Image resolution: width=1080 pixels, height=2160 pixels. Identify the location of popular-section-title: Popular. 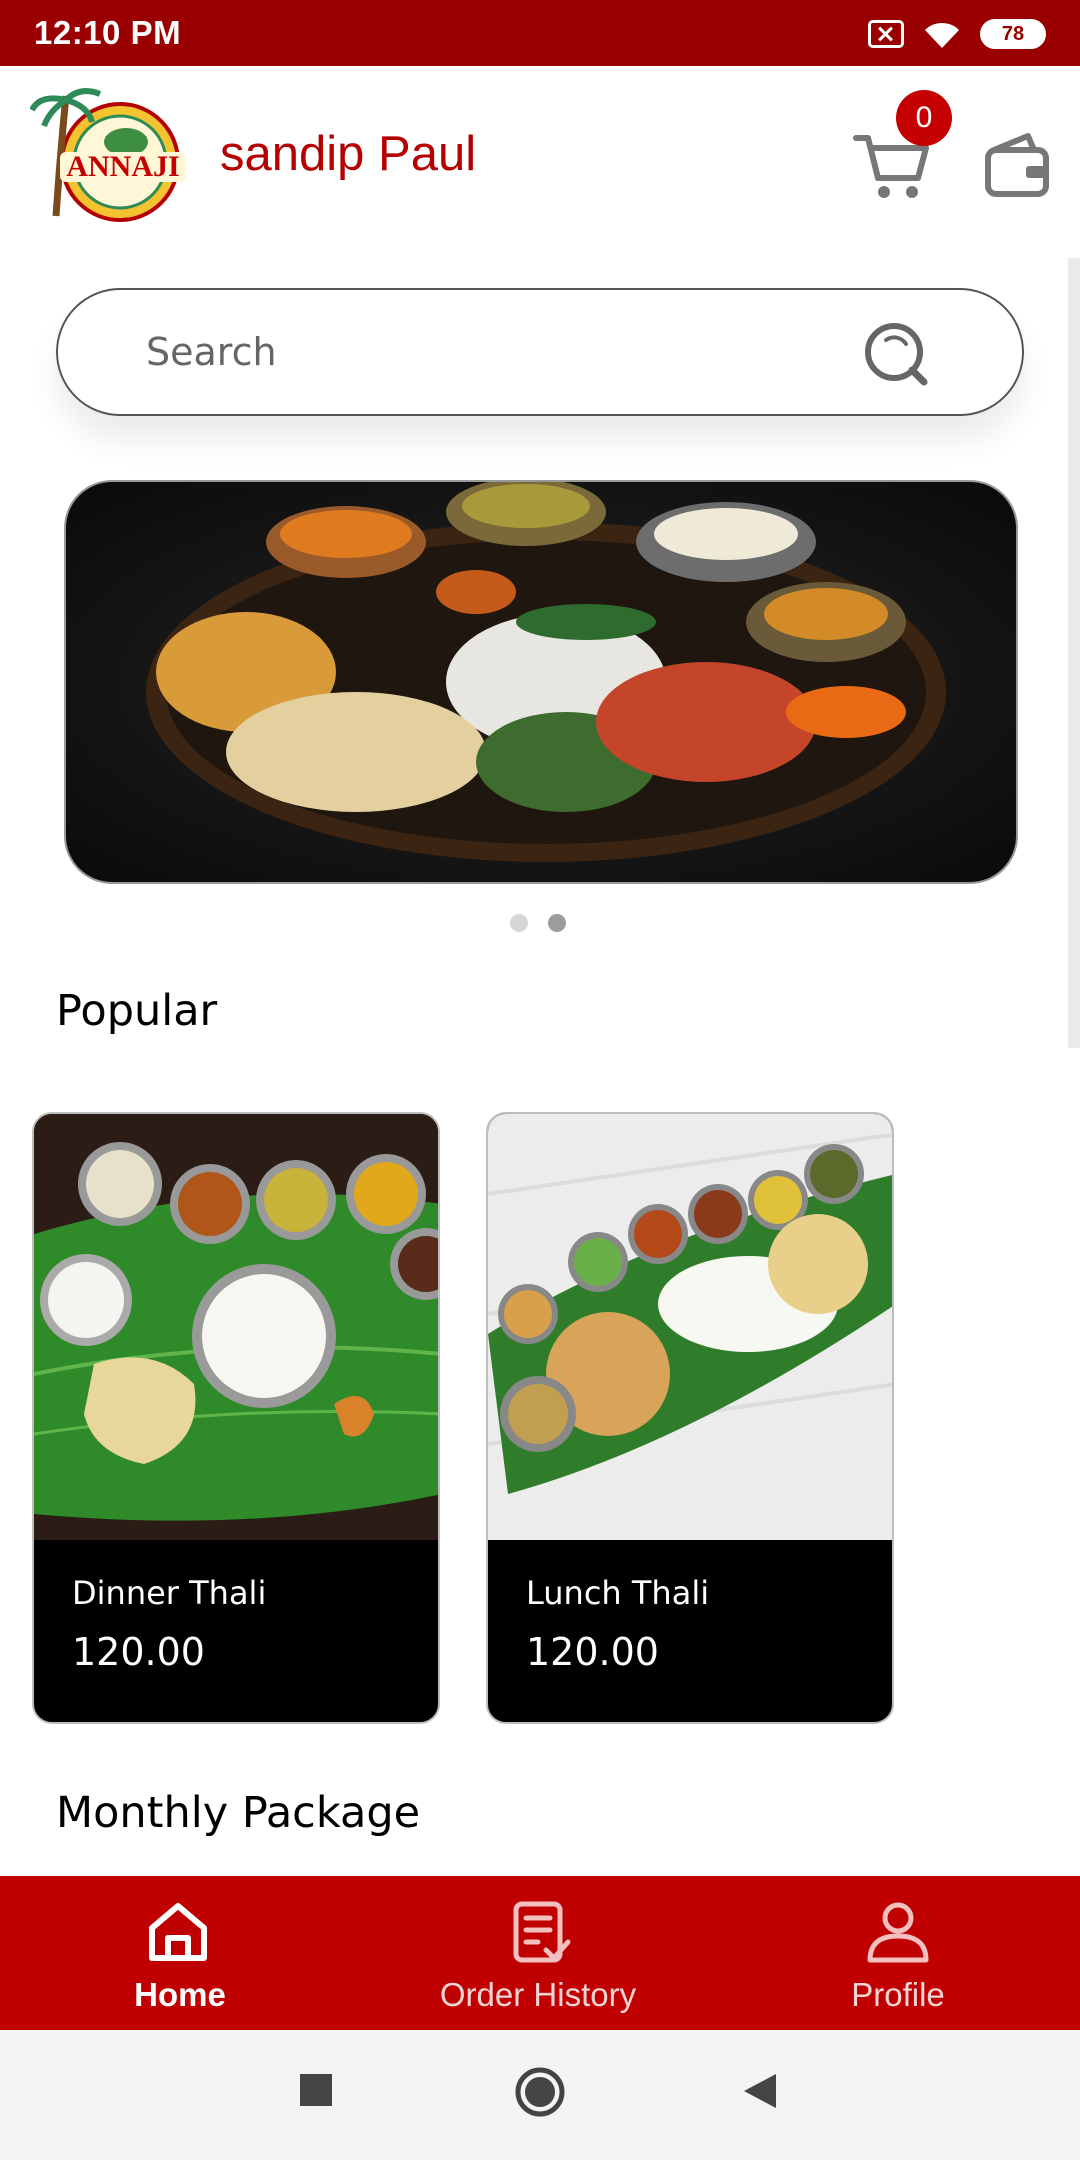
(137, 1011).